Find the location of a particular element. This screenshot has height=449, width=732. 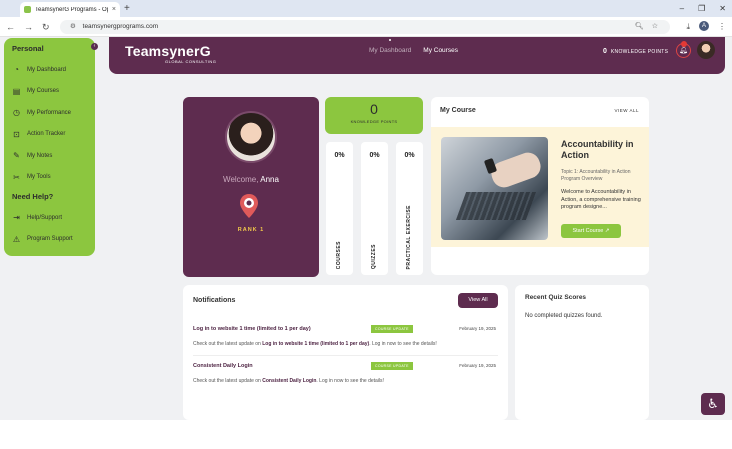

sidebar-item-my-dashboard: ◔ My Dashboard is located at coordinates (49, 70).